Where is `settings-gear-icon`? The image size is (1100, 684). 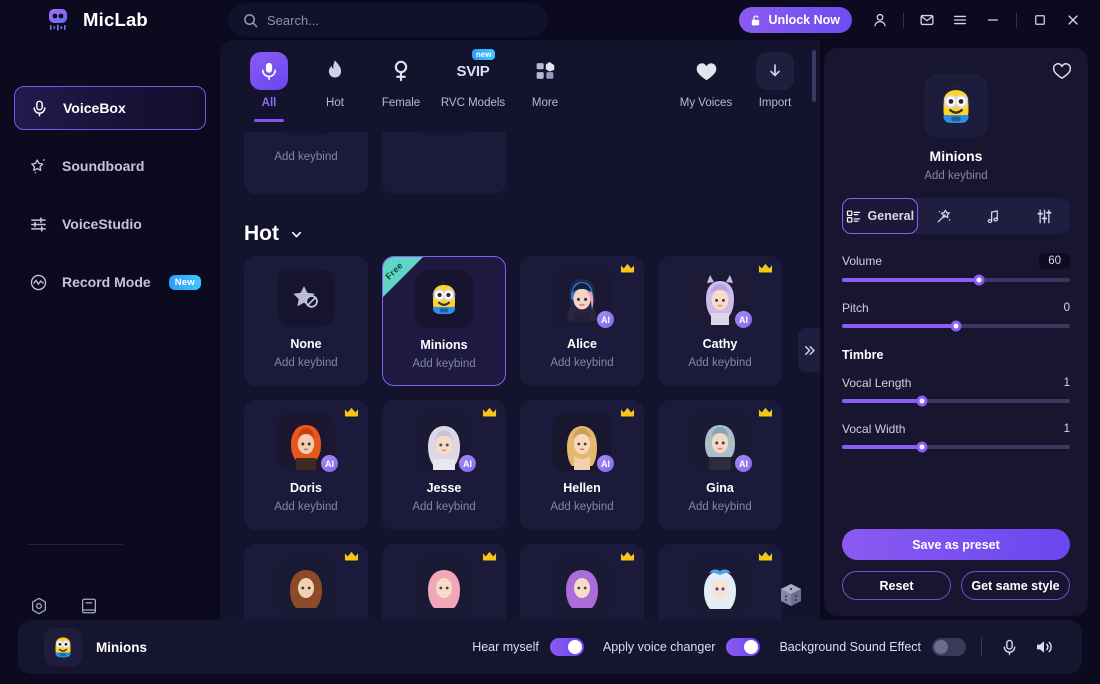 settings-gear-icon is located at coordinates (39, 606).